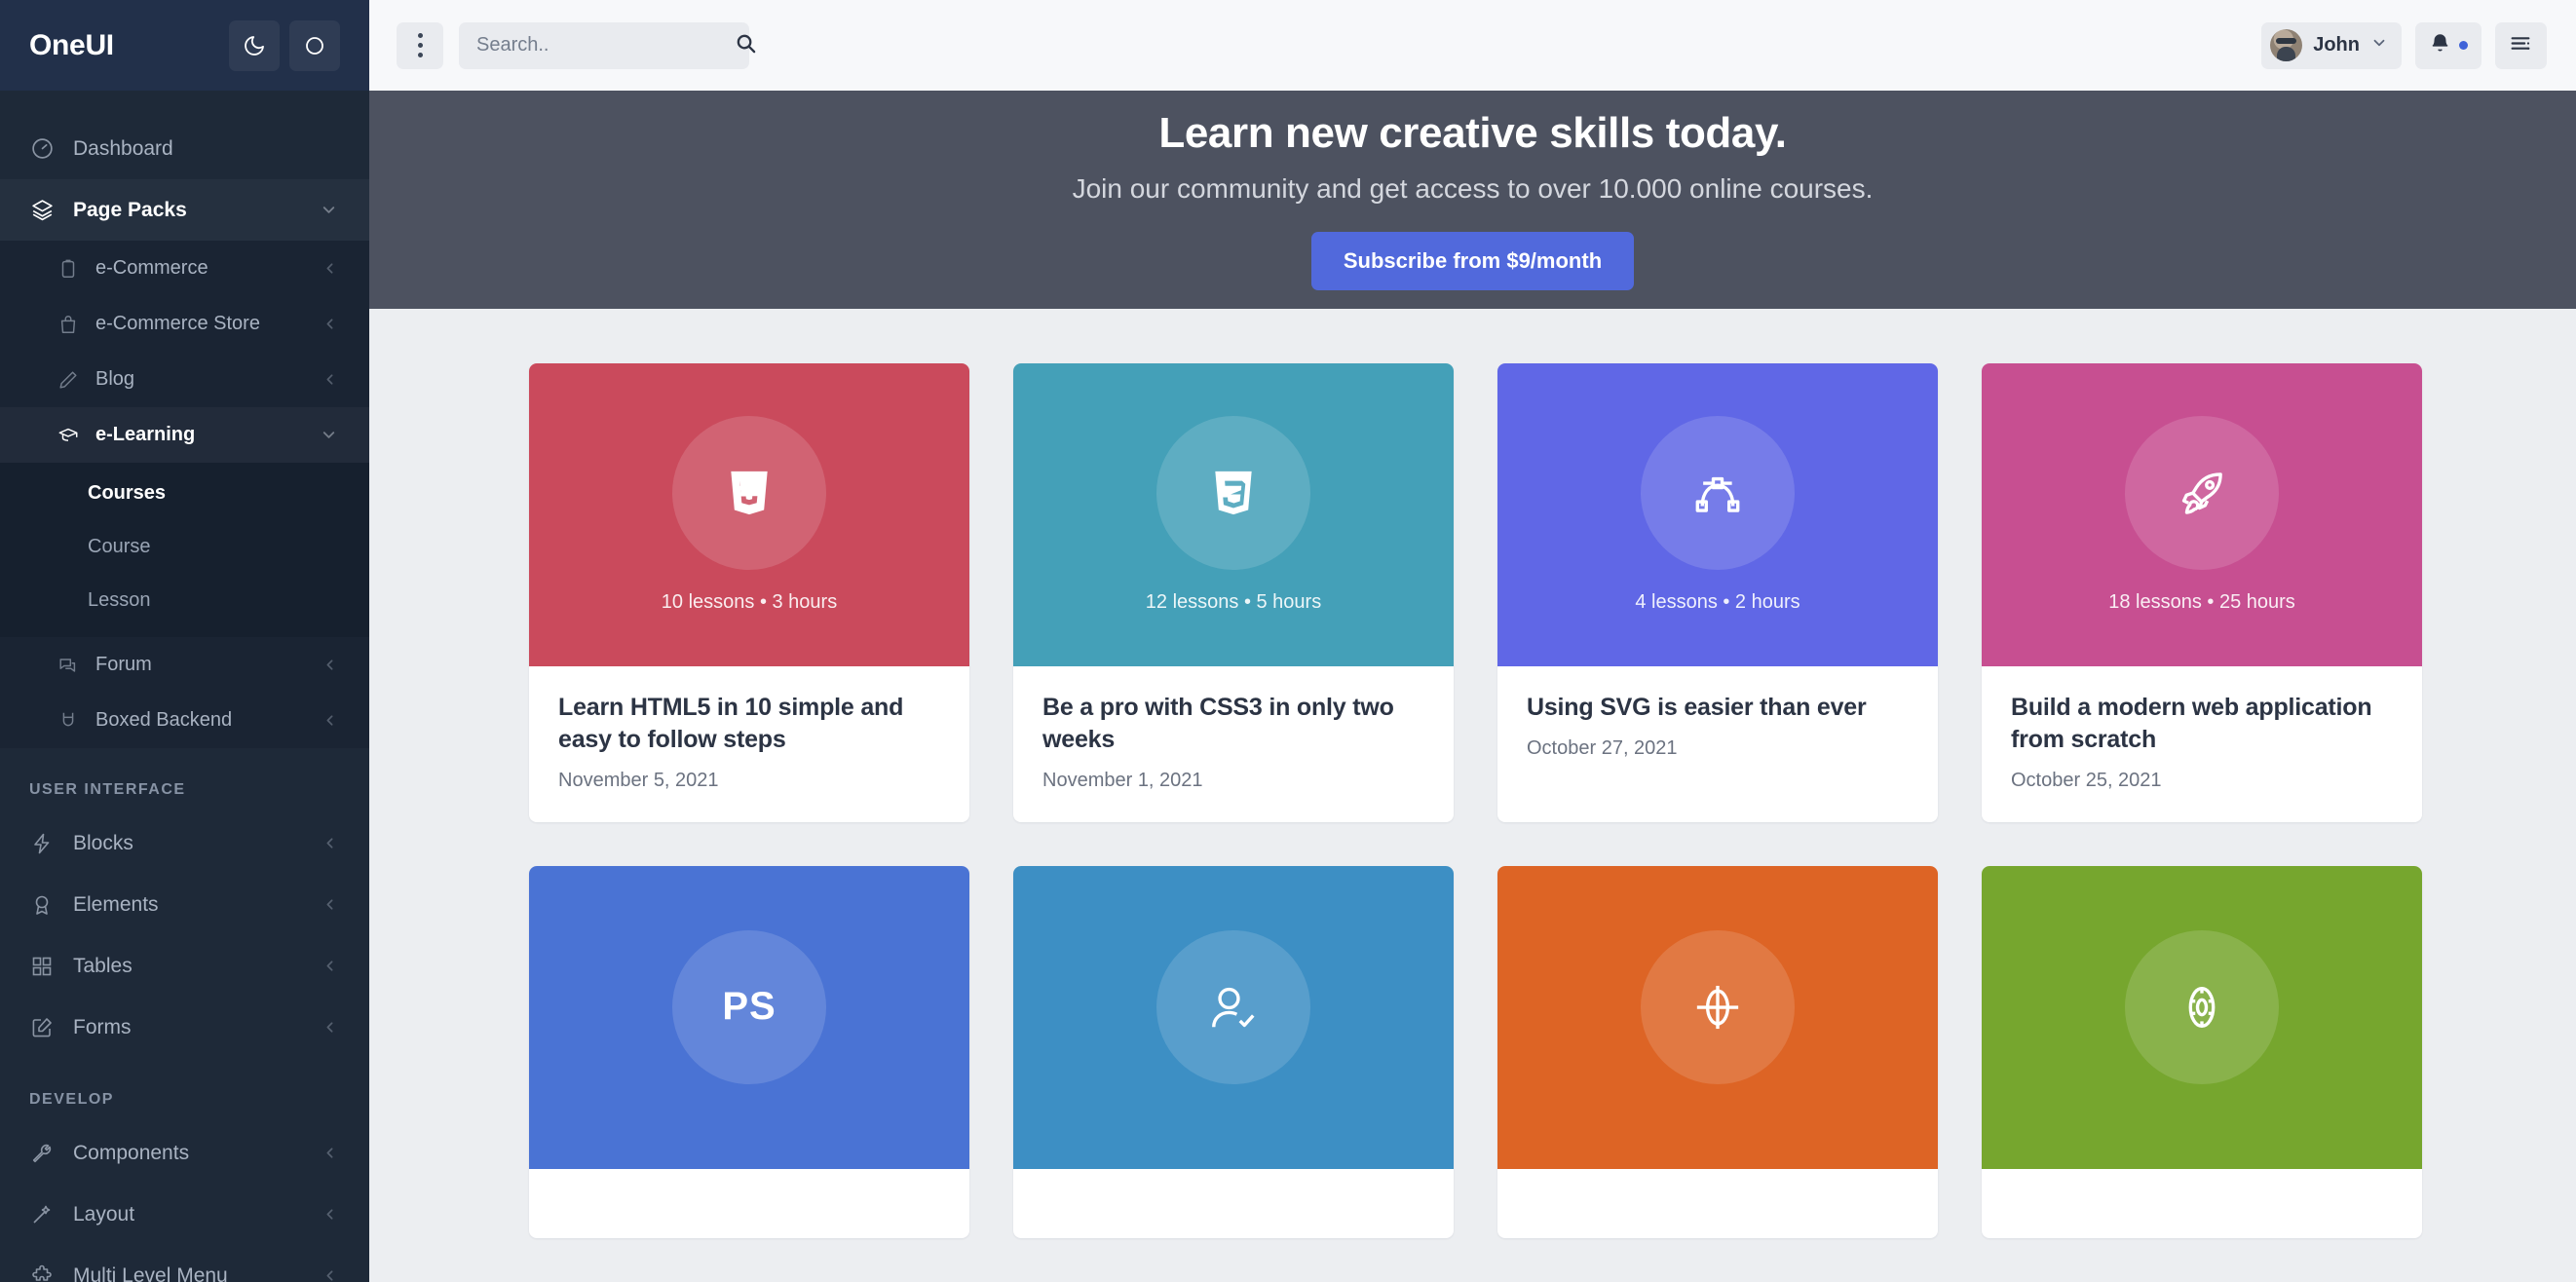 This screenshot has height=1282, width=2576. What do you see at coordinates (68, 720) in the screenshot?
I see `magnet-icon` at bounding box center [68, 720].